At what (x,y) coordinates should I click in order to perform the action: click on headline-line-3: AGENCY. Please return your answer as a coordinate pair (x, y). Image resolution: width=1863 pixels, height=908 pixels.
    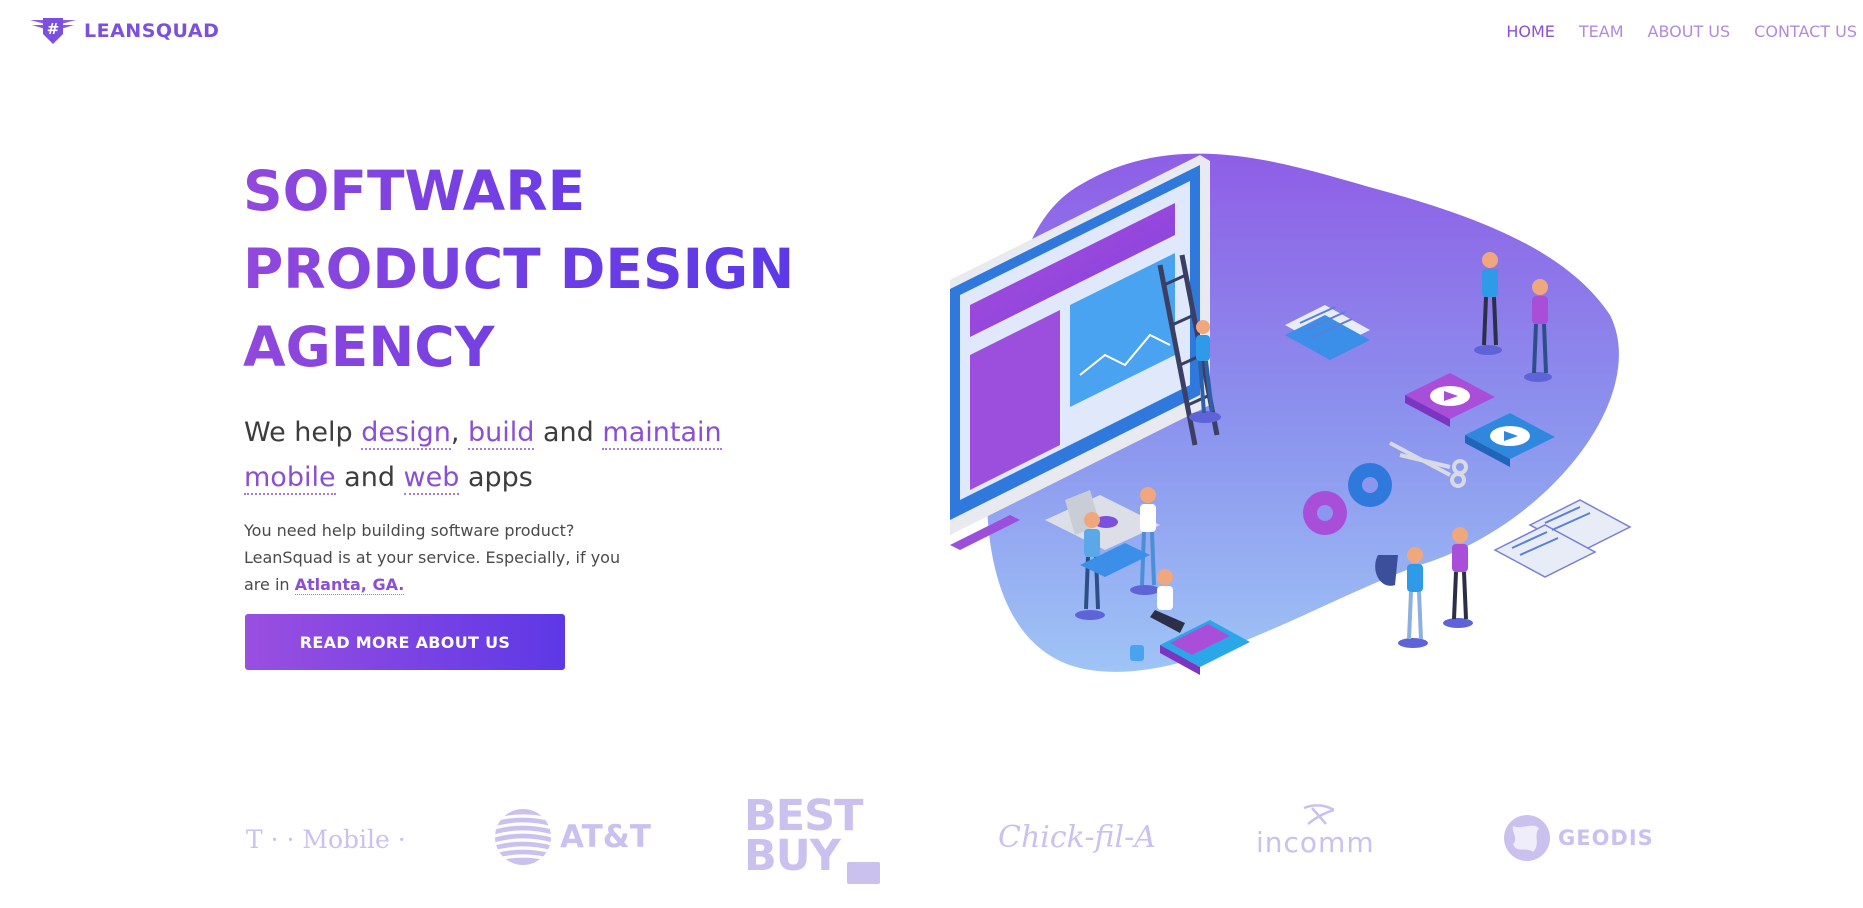
    Looking at the image, I should click on (518, 347).